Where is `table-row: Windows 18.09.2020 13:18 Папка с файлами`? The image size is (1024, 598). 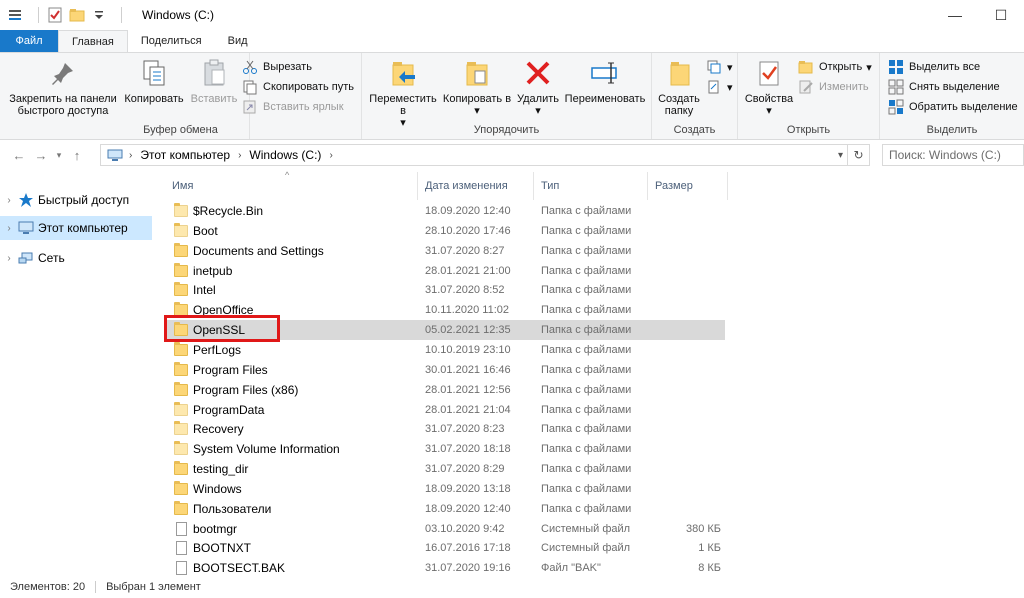 table-row: Windows 18.09.2020 13:18 Папка с файлами is located at coordinates (445, 489).